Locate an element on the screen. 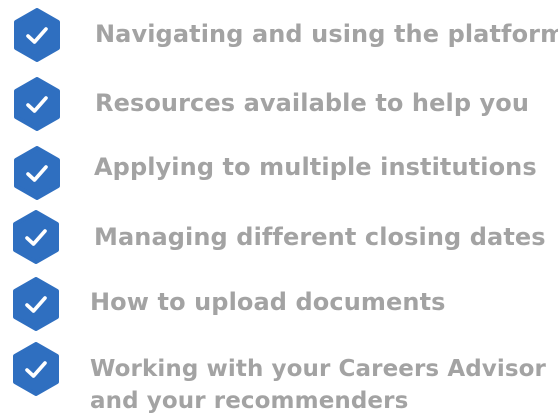  item-label-continued: and your recommenders is located at coordinates (249, 401).